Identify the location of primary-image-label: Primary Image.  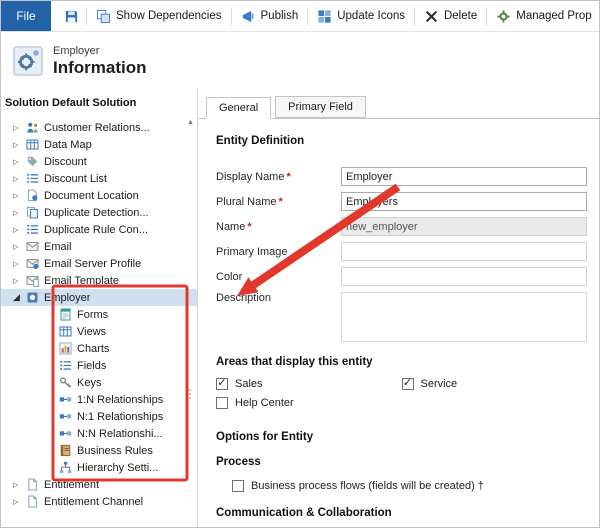
(252, 251).